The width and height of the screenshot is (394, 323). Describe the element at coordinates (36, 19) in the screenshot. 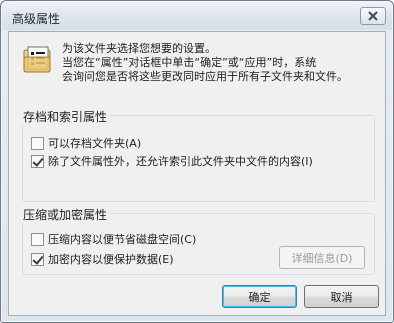

I see `window-title: 高级属性` at that location.